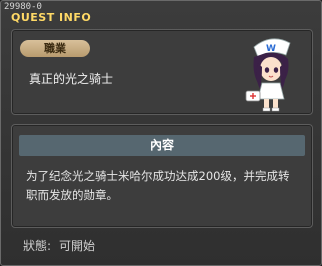  Describe the element at coordinates (162, 145) in the screenshot. I see `content-header: 內容` at that location.